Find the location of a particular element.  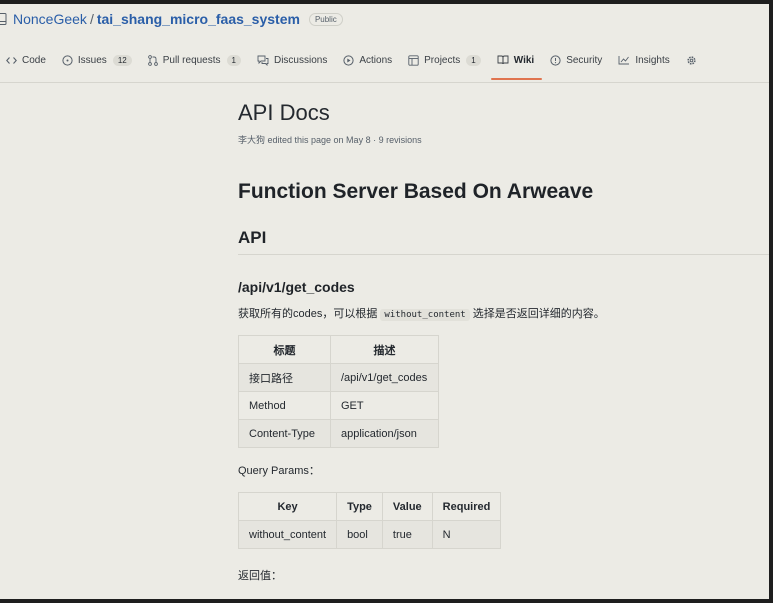

endpoint-heading: /api/v1/get_codes is located at coordinates (296, 287).